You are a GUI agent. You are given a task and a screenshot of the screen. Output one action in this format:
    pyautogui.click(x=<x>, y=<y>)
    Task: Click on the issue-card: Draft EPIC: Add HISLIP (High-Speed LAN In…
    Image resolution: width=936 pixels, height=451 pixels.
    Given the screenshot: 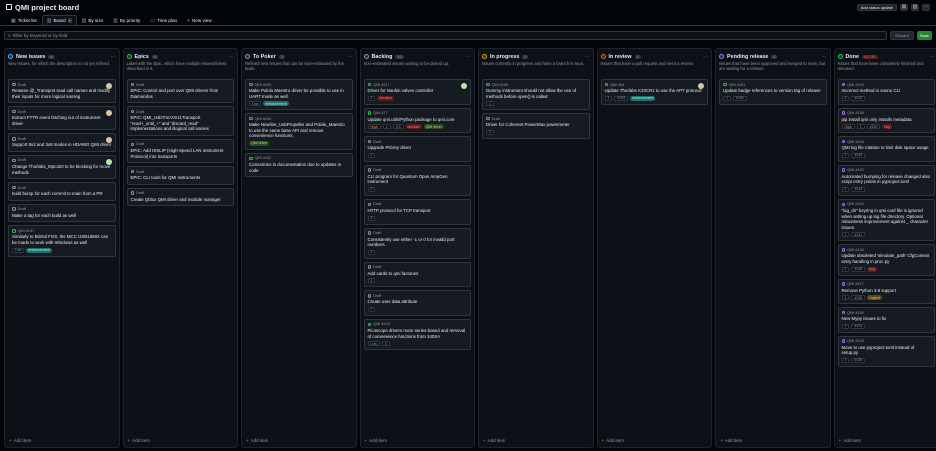 What is the action you would take?
    pyautogui.click(x=180, y=151)
    